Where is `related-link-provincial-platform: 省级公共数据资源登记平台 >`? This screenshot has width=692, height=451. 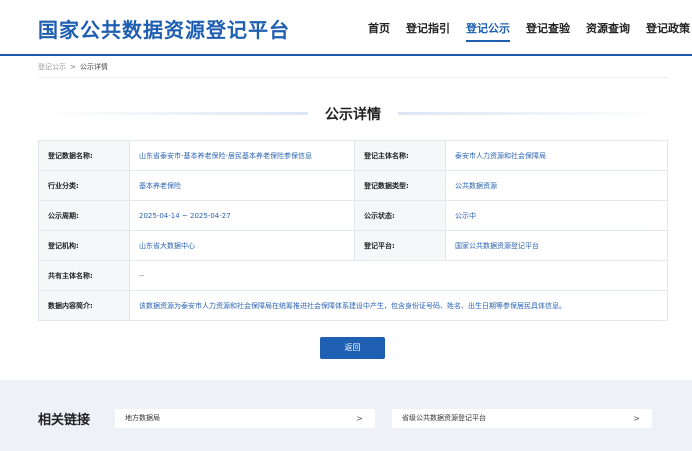 related-link-provincial-platform: 省级公共数据资源登记平台 > is located at coordinates (522, 418).